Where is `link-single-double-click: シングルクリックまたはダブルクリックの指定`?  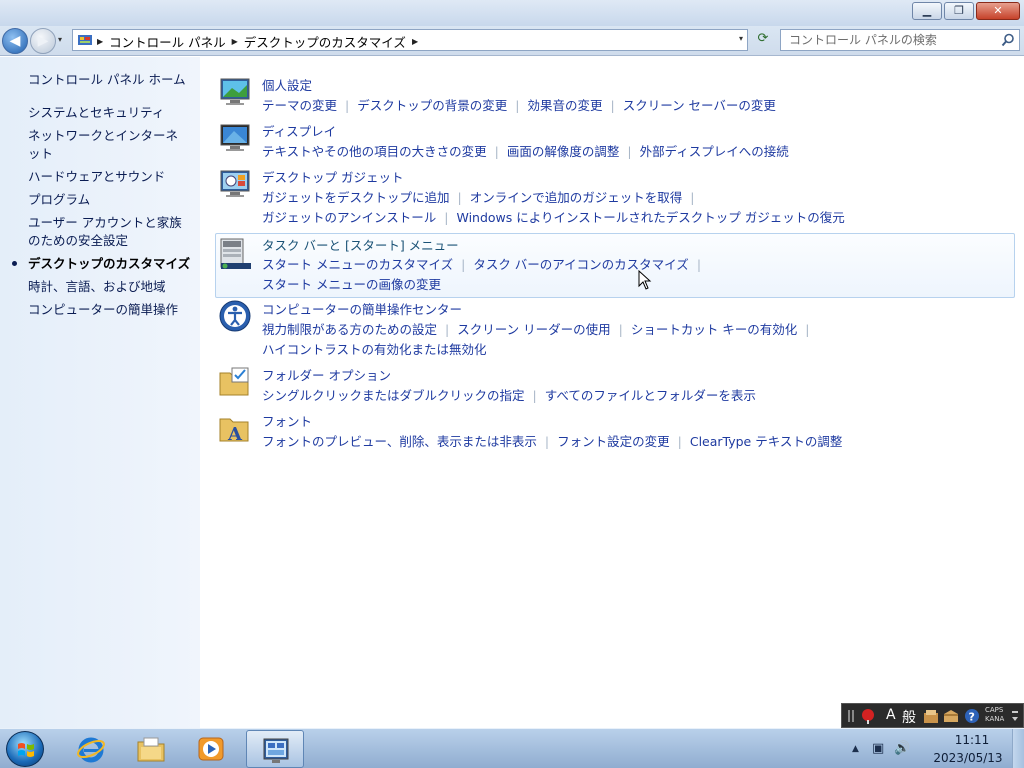
link-single-double-click: シングルクリックまたはダブルクリックの指定 is located at coordinates (393, 395).